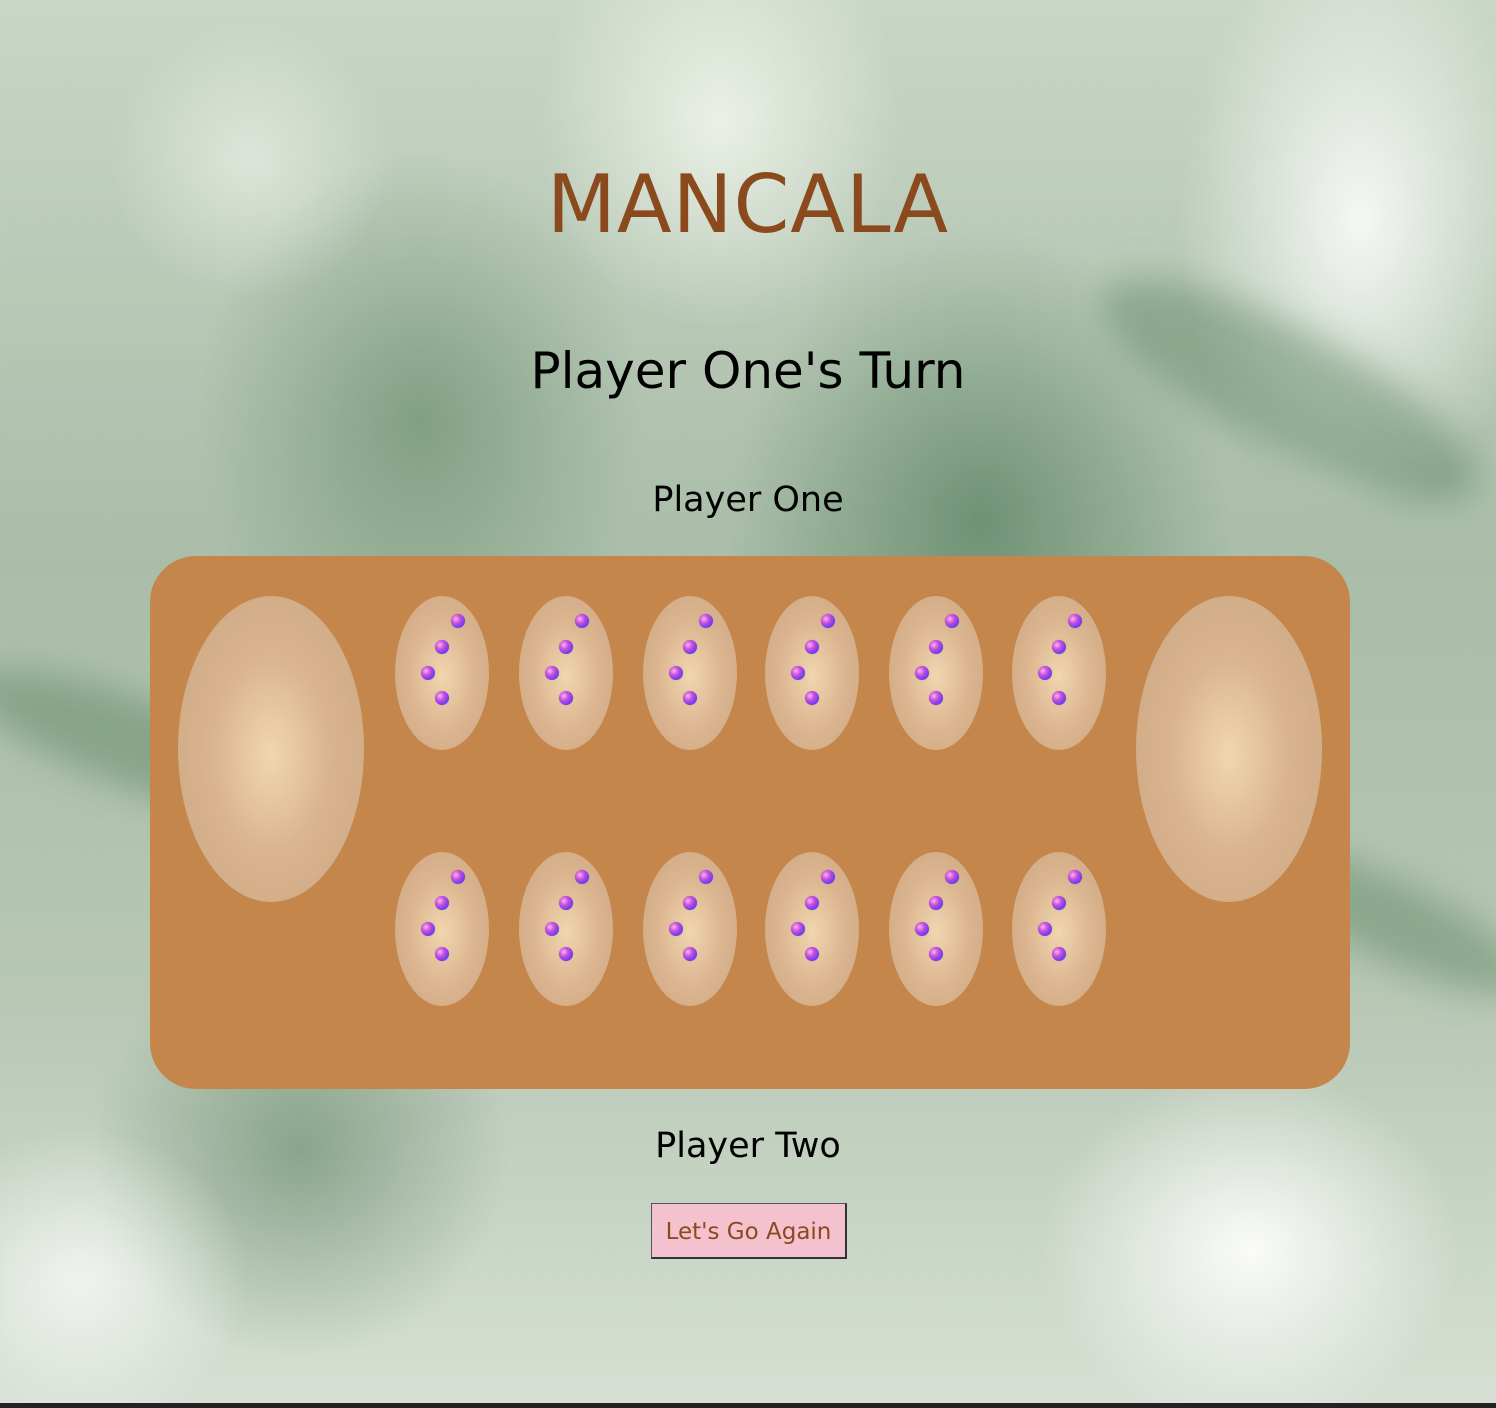 The height and width of the screenshot is (1408, 1496). What do you see at coordinates (748, 371) in the screenshot?
I see `turn-status: Player One's Turn` at bounding box center [748, 371].